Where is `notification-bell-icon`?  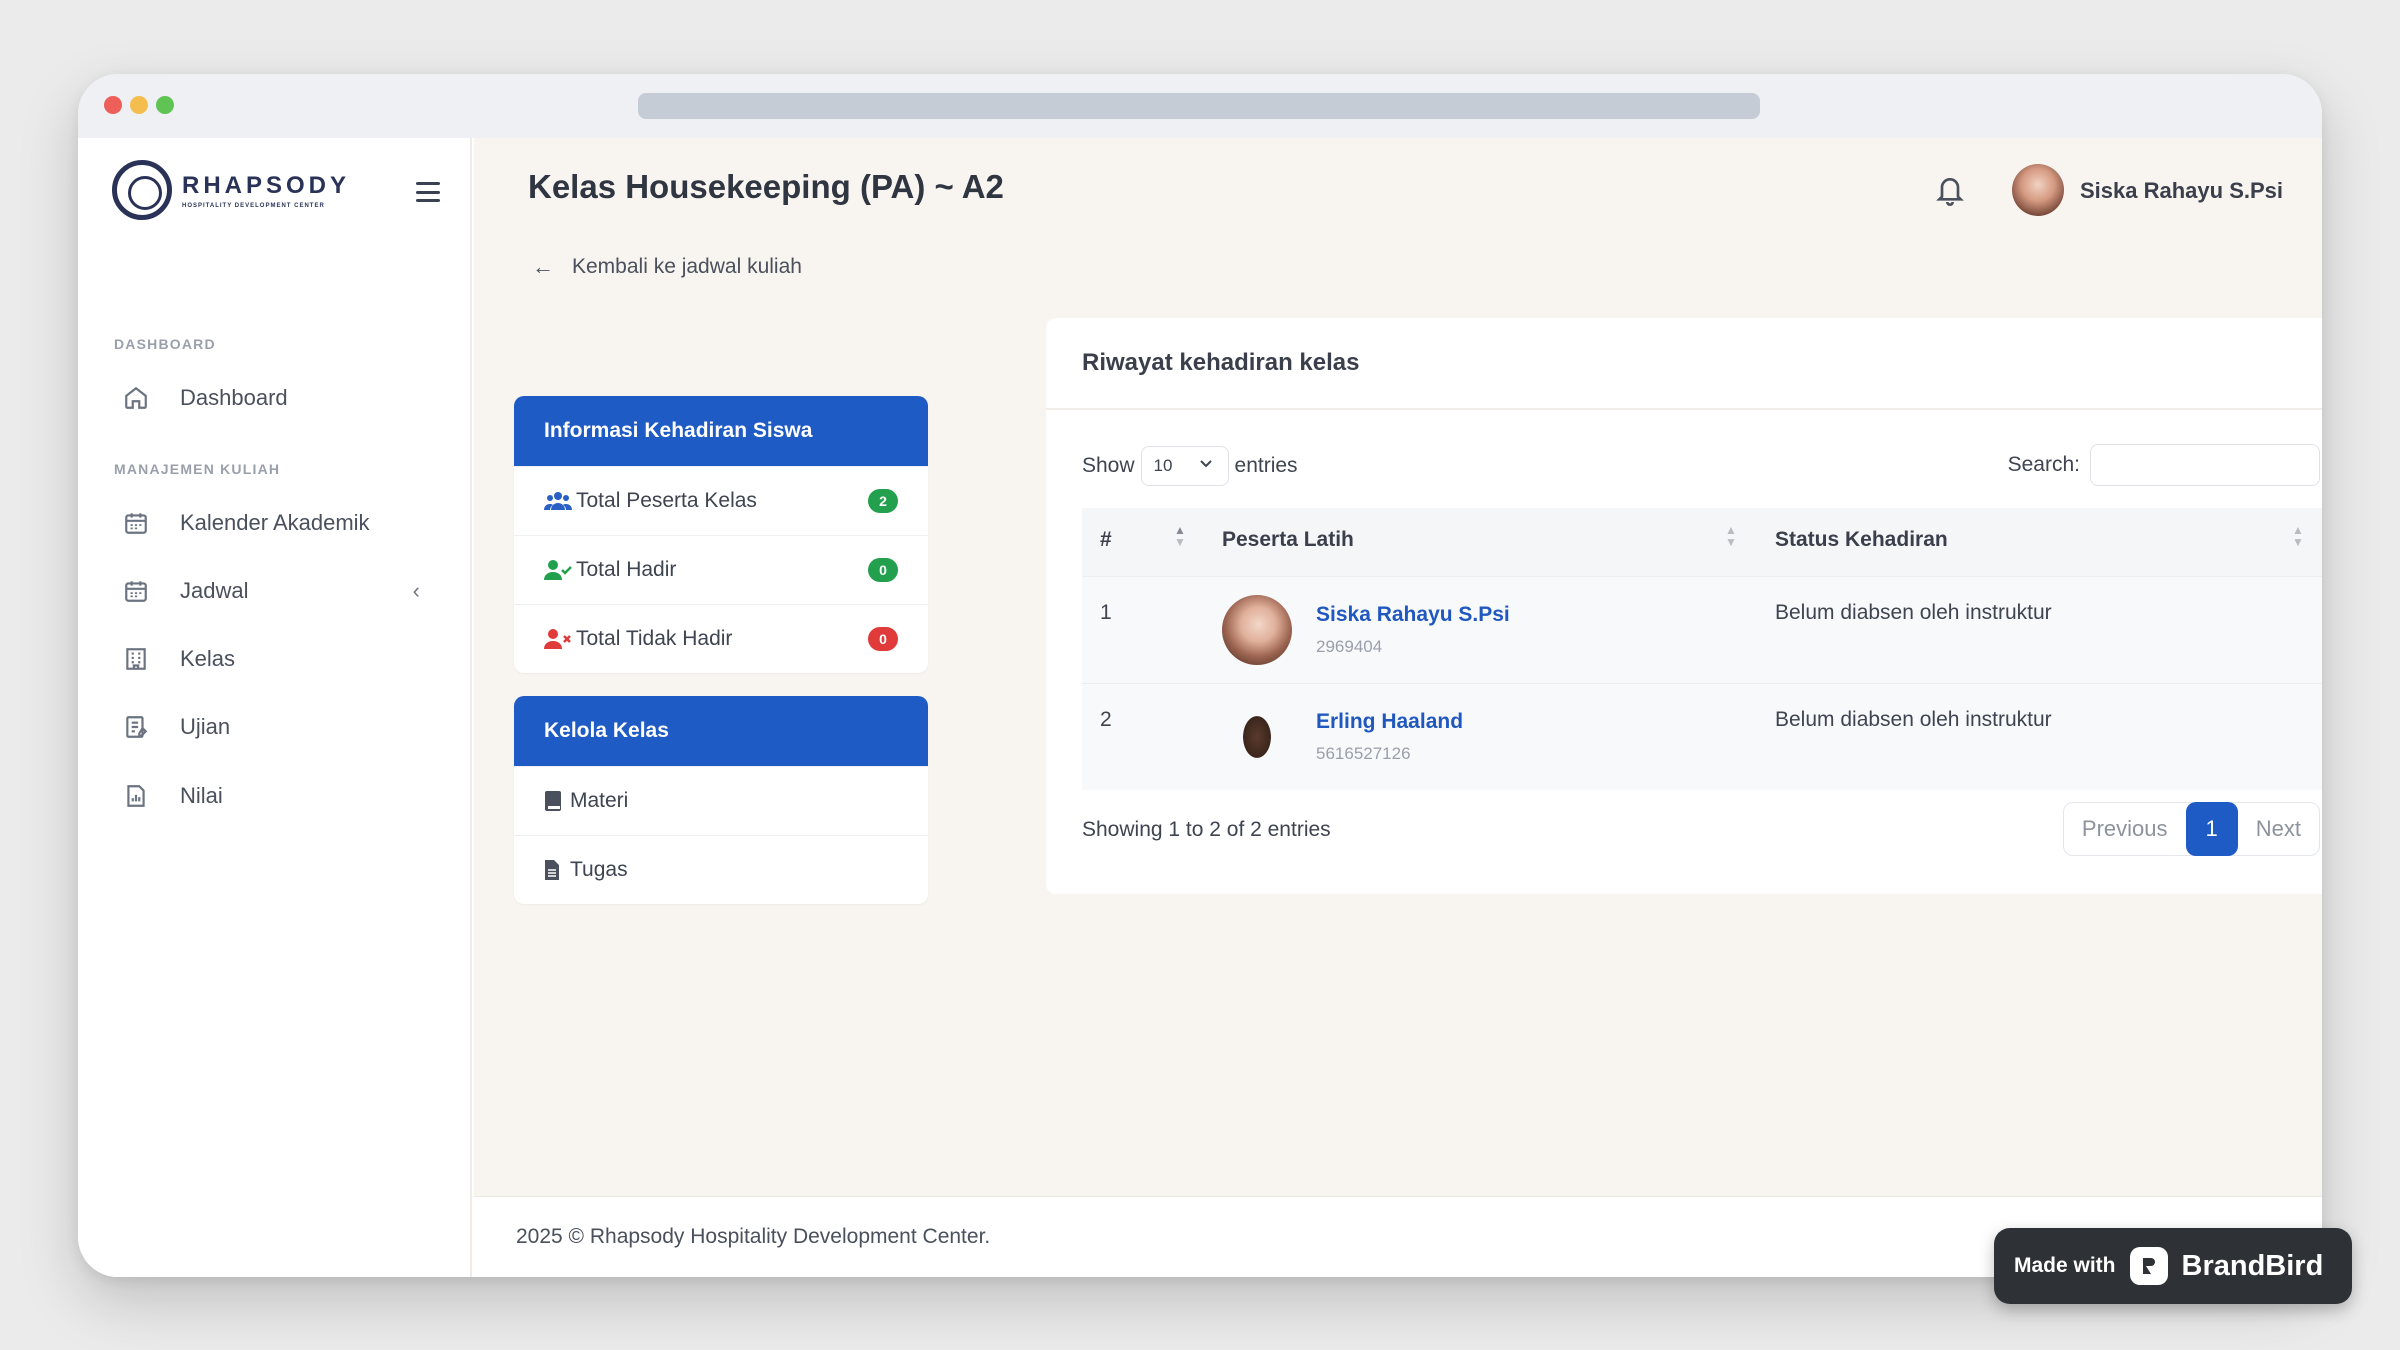
notification-bell-icon is located at coordinates (1950, 190).